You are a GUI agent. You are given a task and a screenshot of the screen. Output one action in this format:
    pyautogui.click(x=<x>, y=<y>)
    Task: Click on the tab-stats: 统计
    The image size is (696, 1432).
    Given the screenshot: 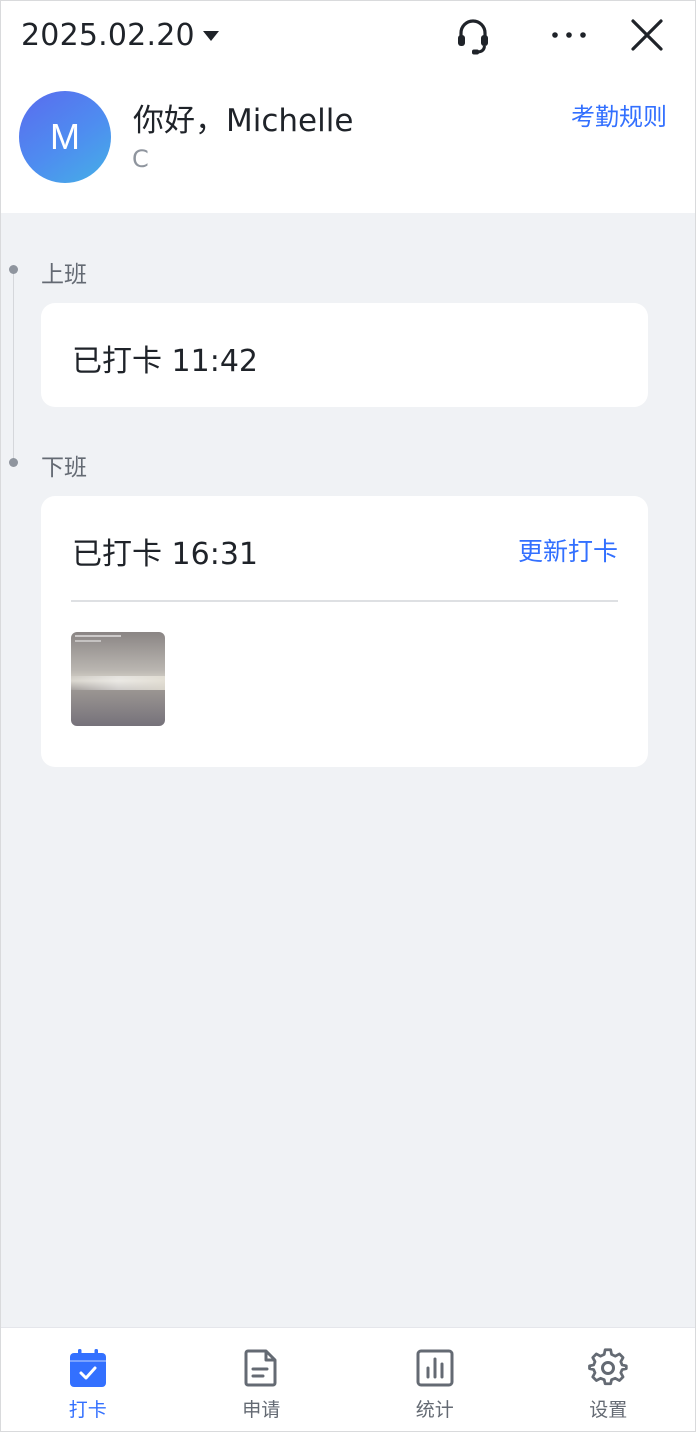 What is the action you would take?
    pyautogui.click(x=435, y=1379)
    